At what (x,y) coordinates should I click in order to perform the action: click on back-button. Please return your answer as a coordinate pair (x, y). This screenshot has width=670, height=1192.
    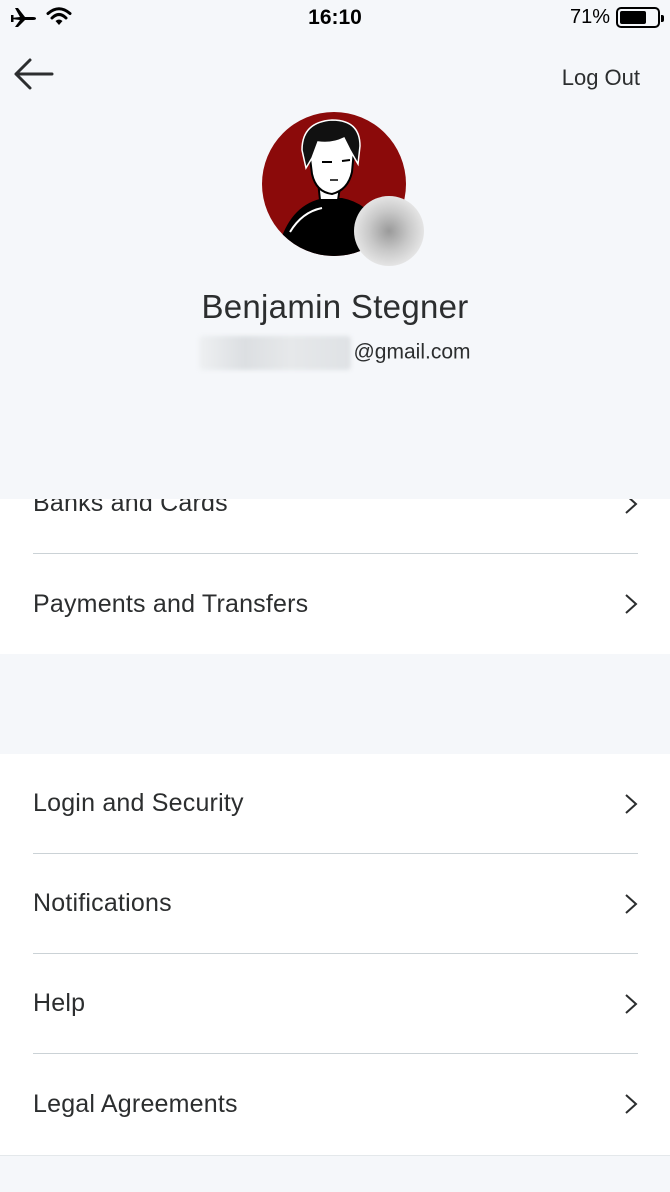
    Looking at the image, I should click on (34, 74).